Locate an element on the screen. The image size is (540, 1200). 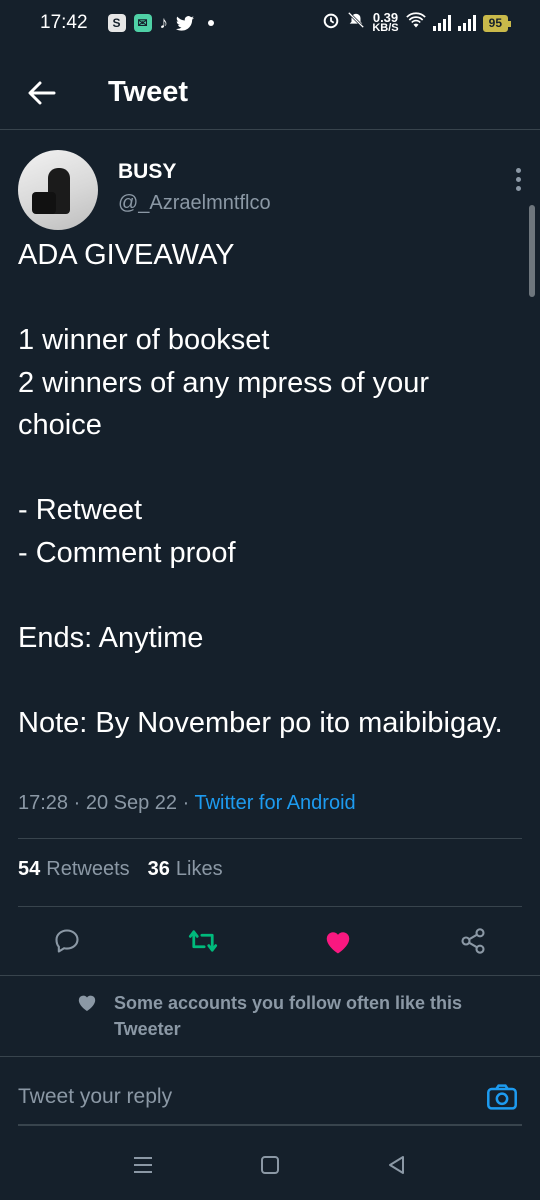
signal-1-icon is located at coordinates (441, 23).